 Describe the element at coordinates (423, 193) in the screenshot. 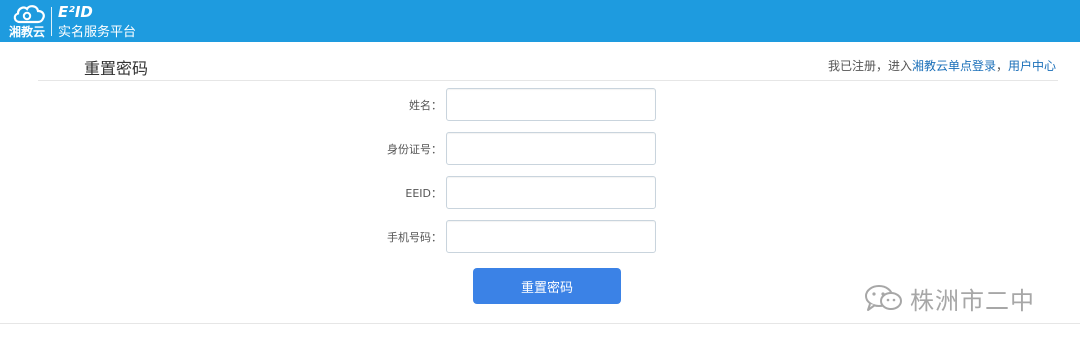

I see `eeid-label: EEID：` at that location.